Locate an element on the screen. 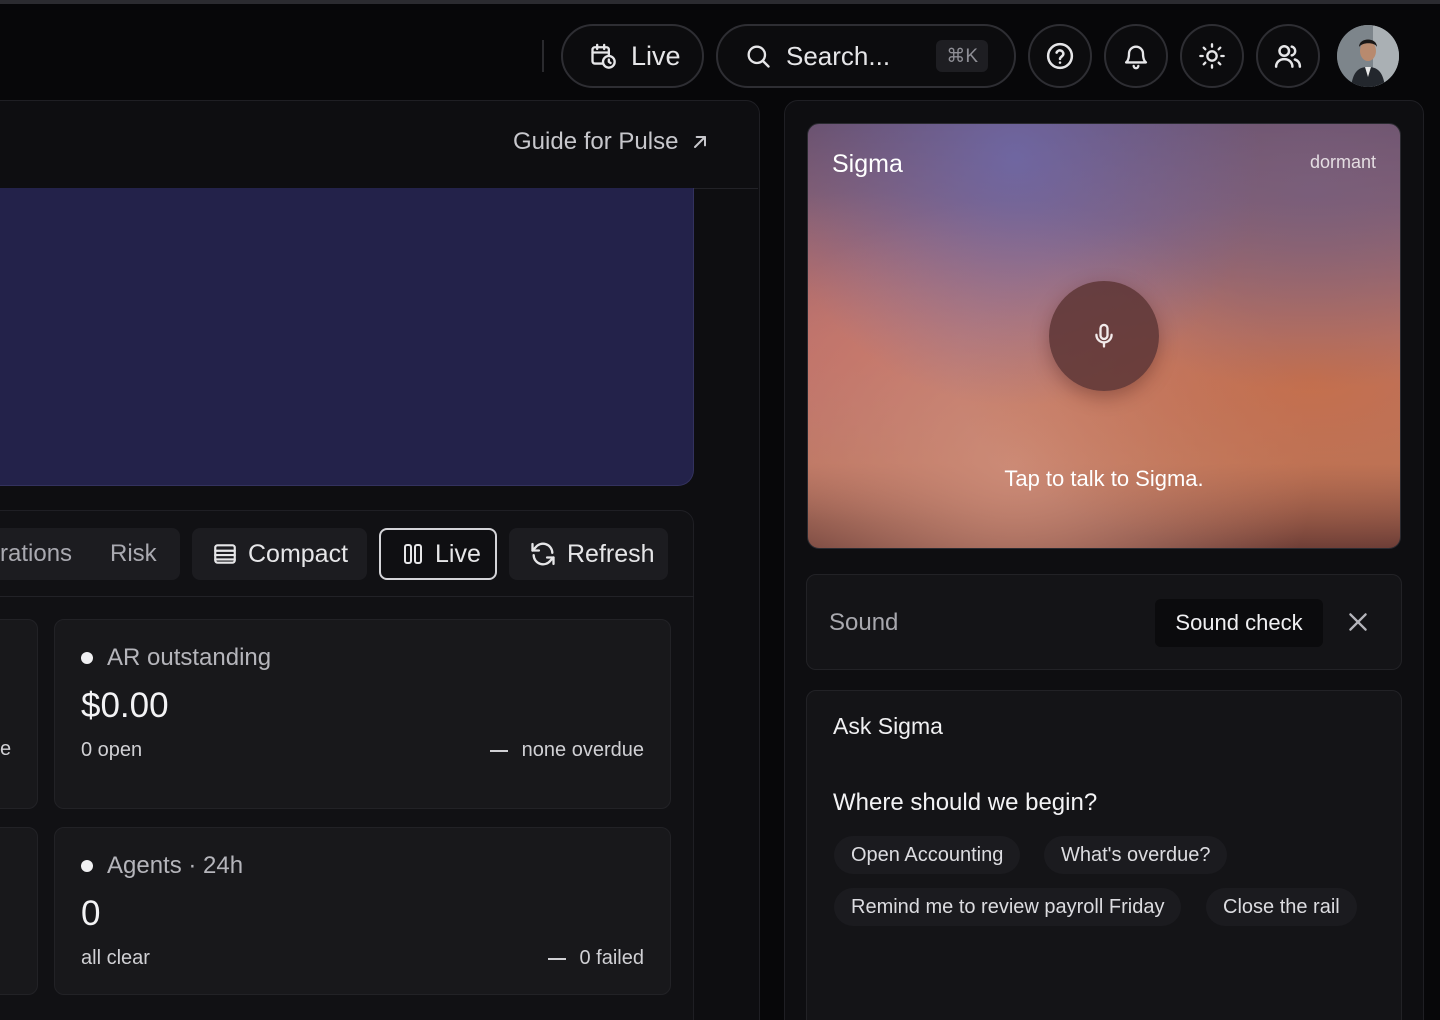 This screenshot has width=1440, height=1020. search-bar: Search... ⌘K is located at coordinates (866, 56).